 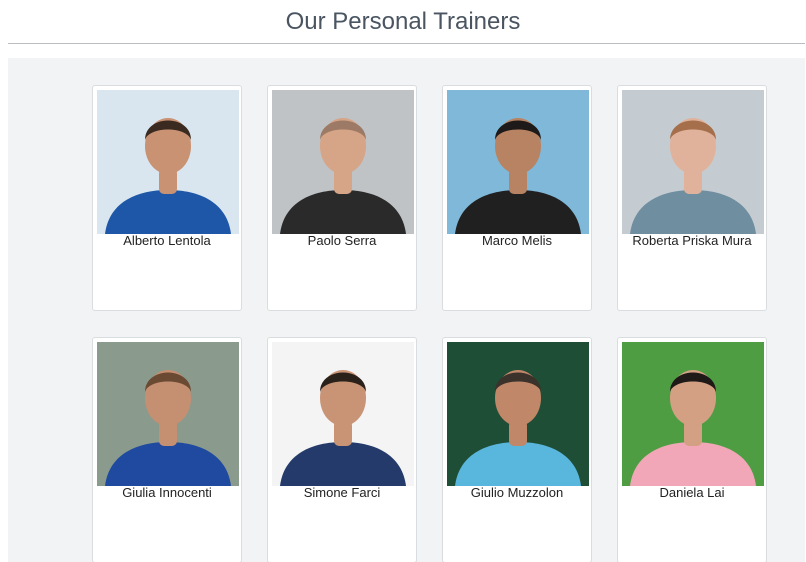 I want to click on trainer-name: Giulio Muzzolon, so click(x=517, y=492).